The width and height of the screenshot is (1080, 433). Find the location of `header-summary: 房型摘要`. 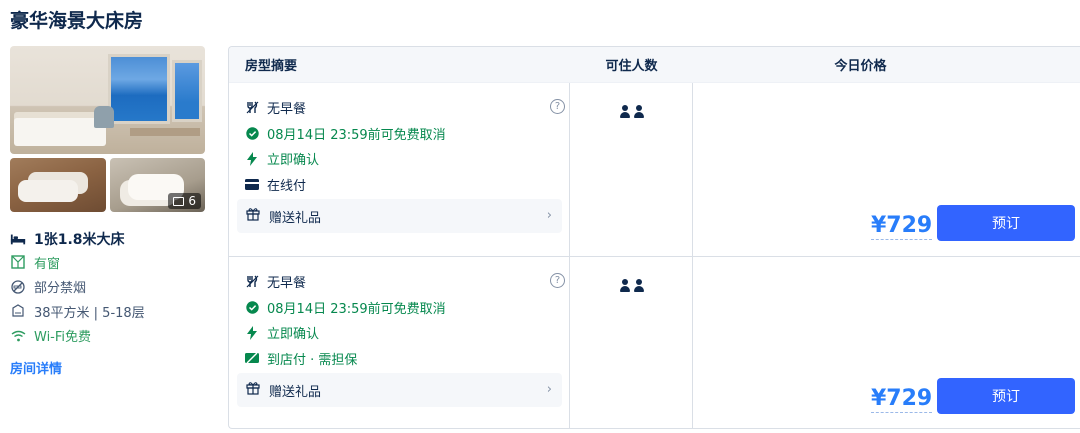

header-summary: 房型摘要 is located at coordinates (271, 66).